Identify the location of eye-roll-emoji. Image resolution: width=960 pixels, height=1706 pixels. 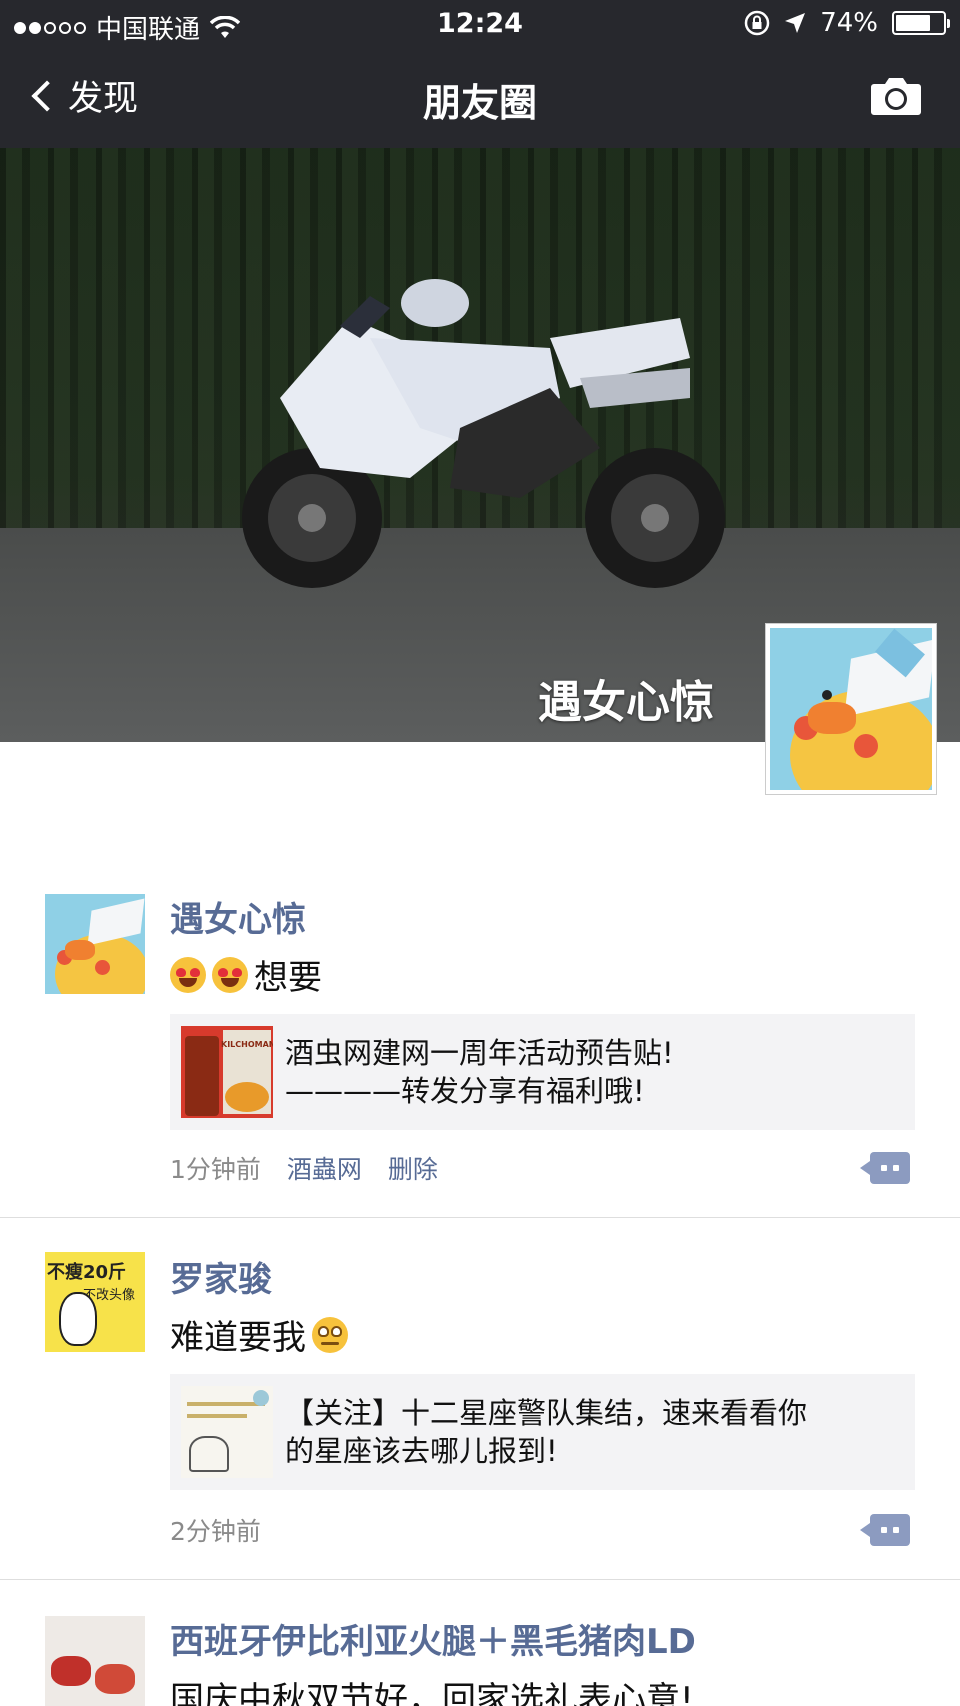
(330, 1334).